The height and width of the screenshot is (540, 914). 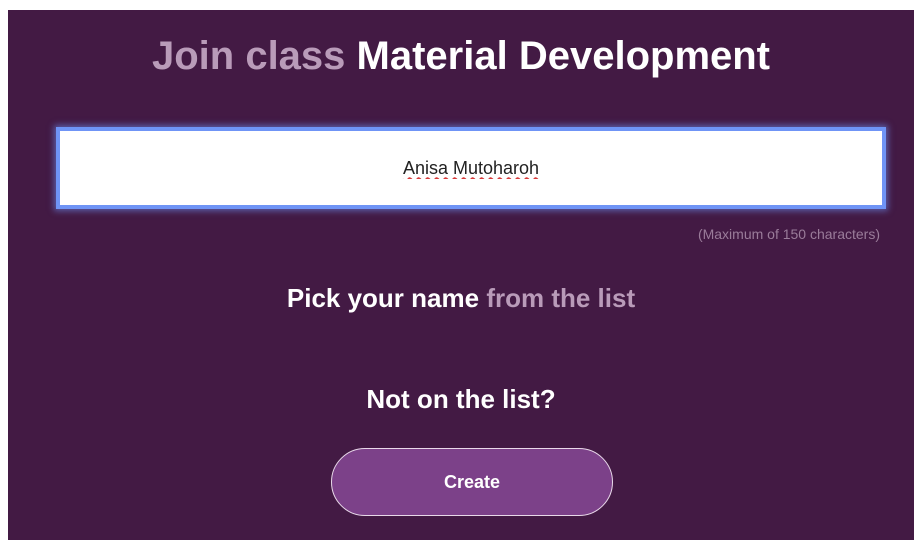 I want to click on create-button: Create, so click(x=472, y=482).